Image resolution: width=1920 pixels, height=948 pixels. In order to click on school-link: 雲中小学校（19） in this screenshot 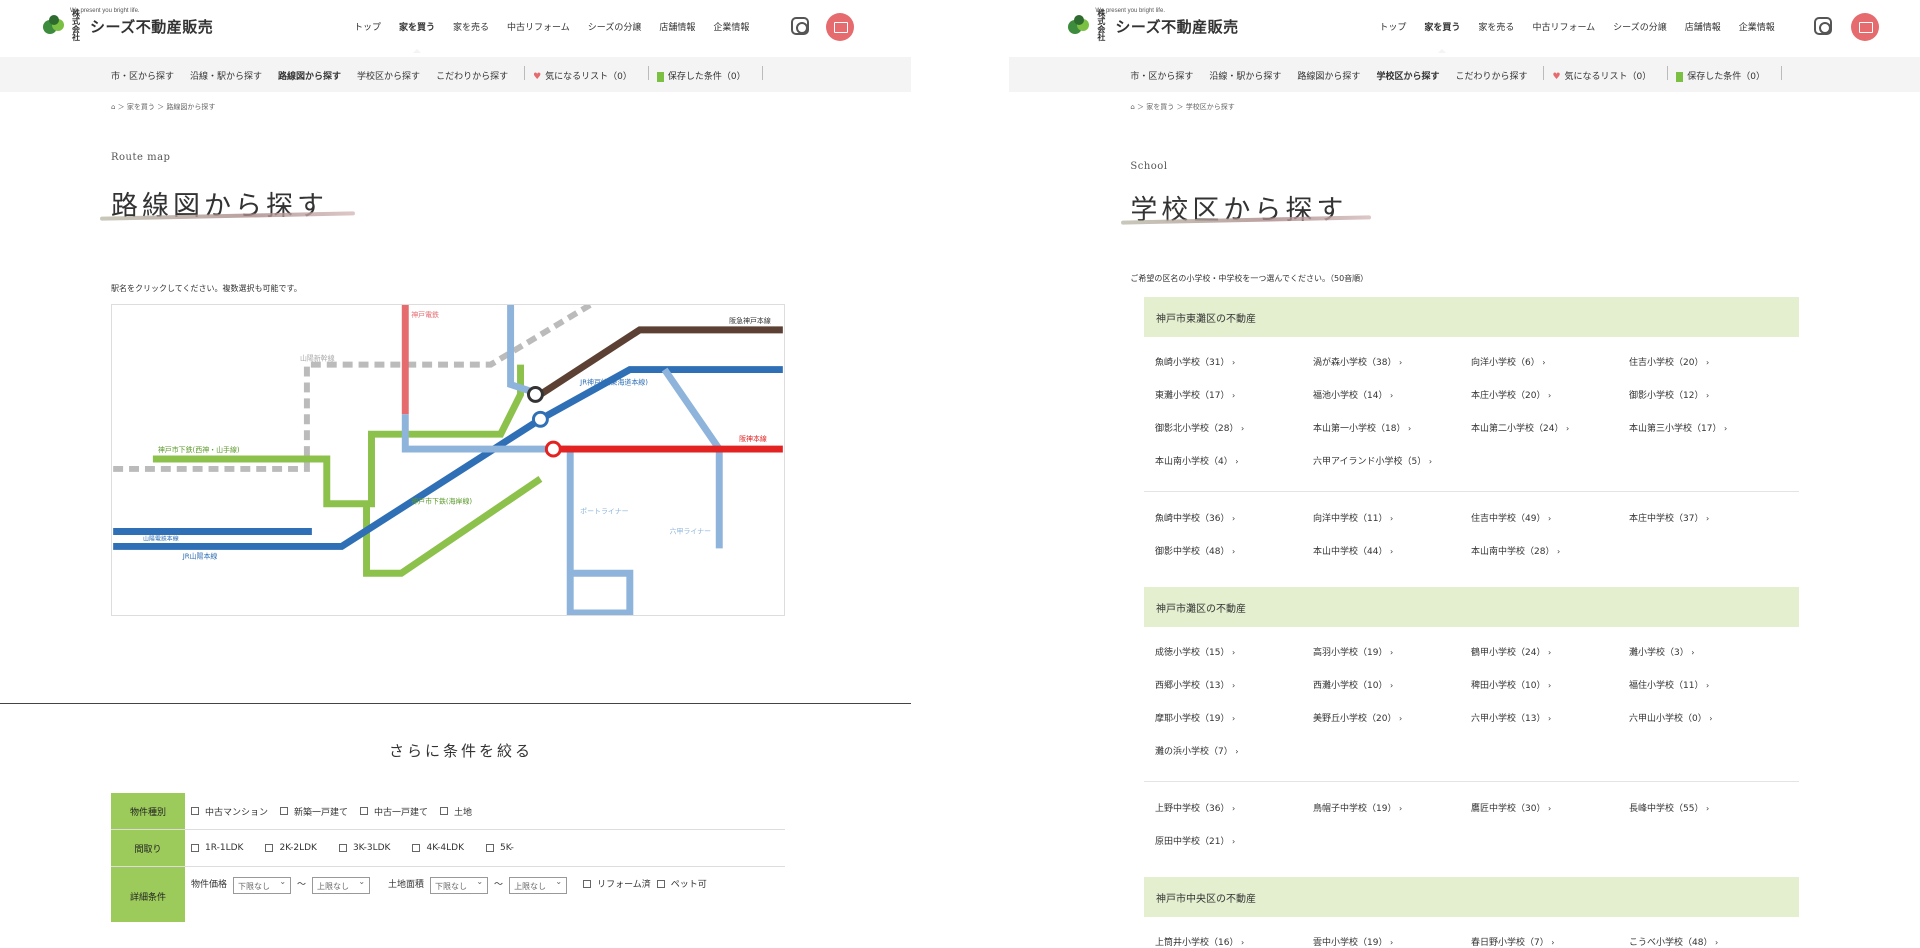, I will do `click(1353, 941)`.